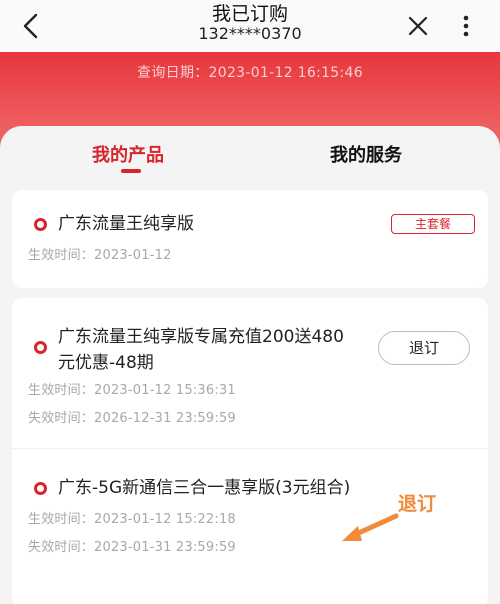 The width and height of the screenshot is (500, 604). Describe the element at coordinates (250, 26) in the screenshot. I see `nav-bar: 我已订购 132****0370` at that location.